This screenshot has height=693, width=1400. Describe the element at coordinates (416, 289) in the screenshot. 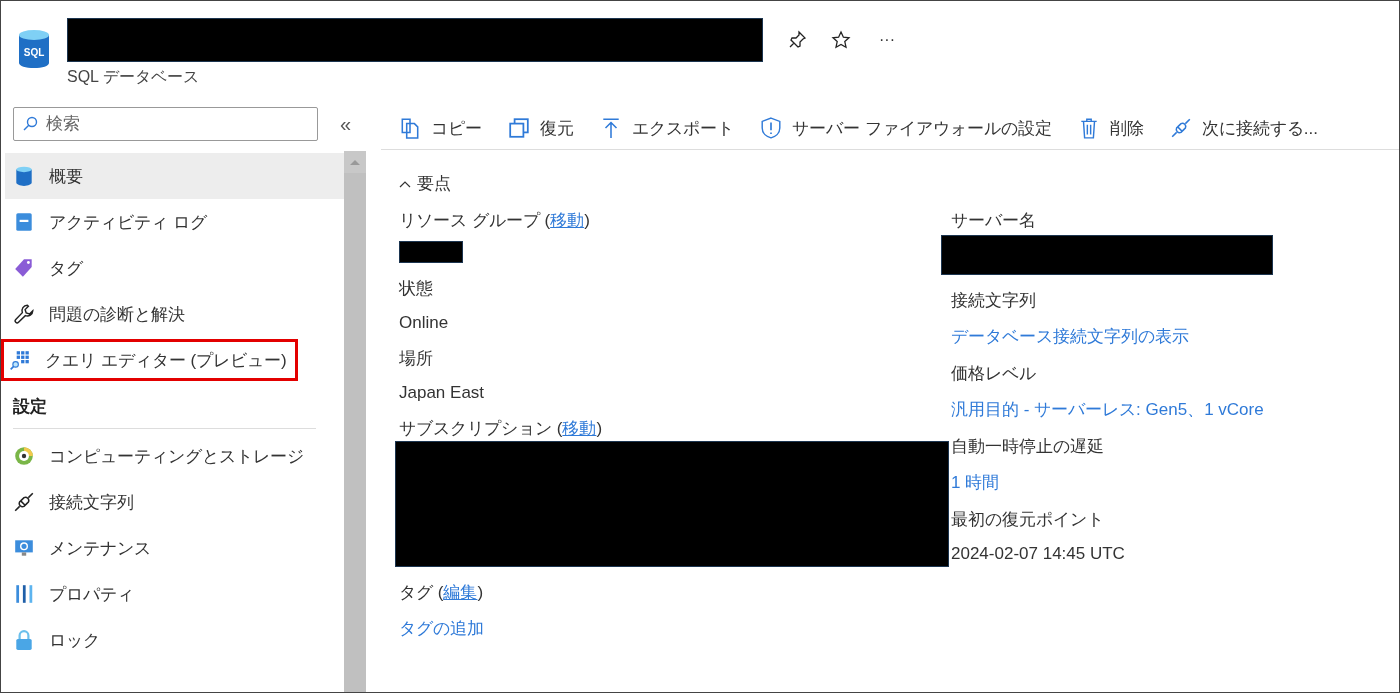

I see `field-label: 状態` at that location.